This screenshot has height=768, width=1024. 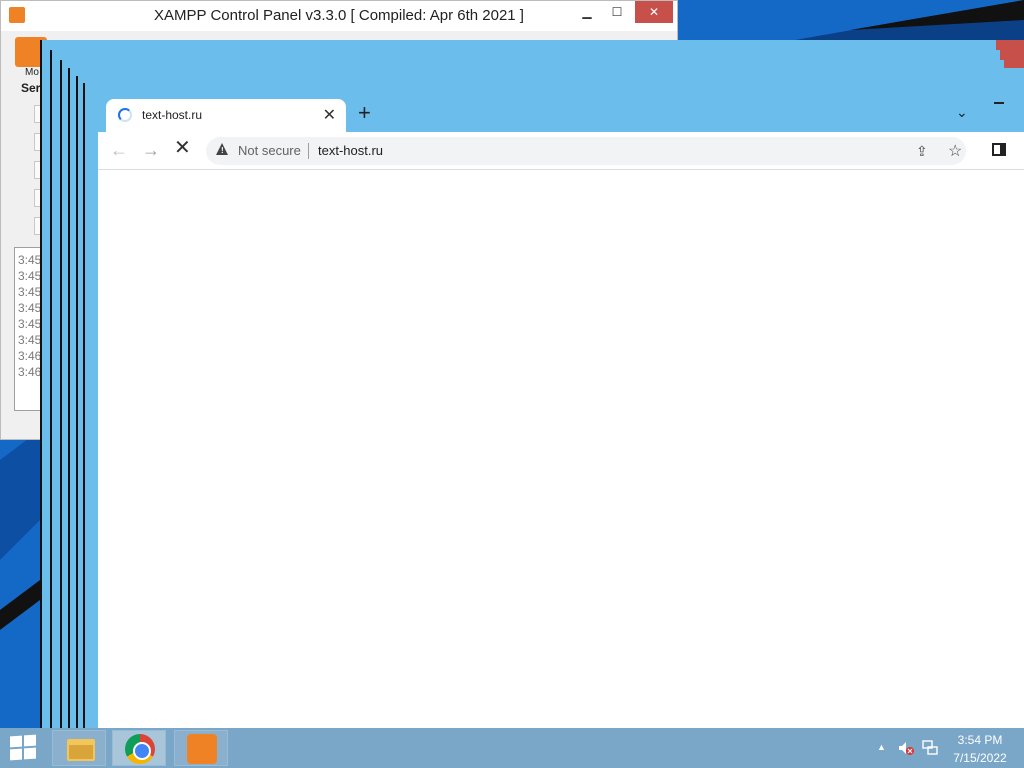 What do you see at coordinates (512, 748) in the screenshot?
I see `taskbar` at bounding box center [512, 748].